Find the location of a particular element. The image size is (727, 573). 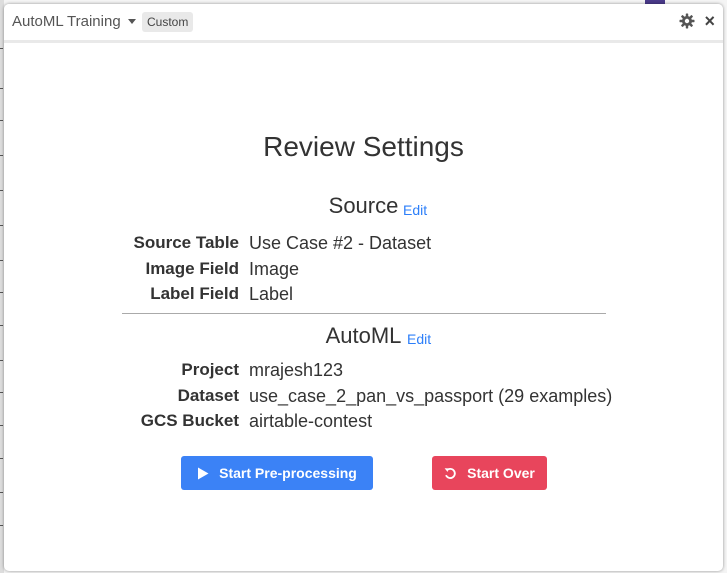

automl-row-project: Project mrajesh123 is located at coordinates (363, 371).